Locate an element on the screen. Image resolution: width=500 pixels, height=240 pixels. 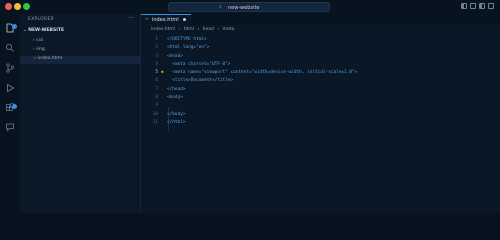
line-number: 11 is located at coordinates (155, 122).